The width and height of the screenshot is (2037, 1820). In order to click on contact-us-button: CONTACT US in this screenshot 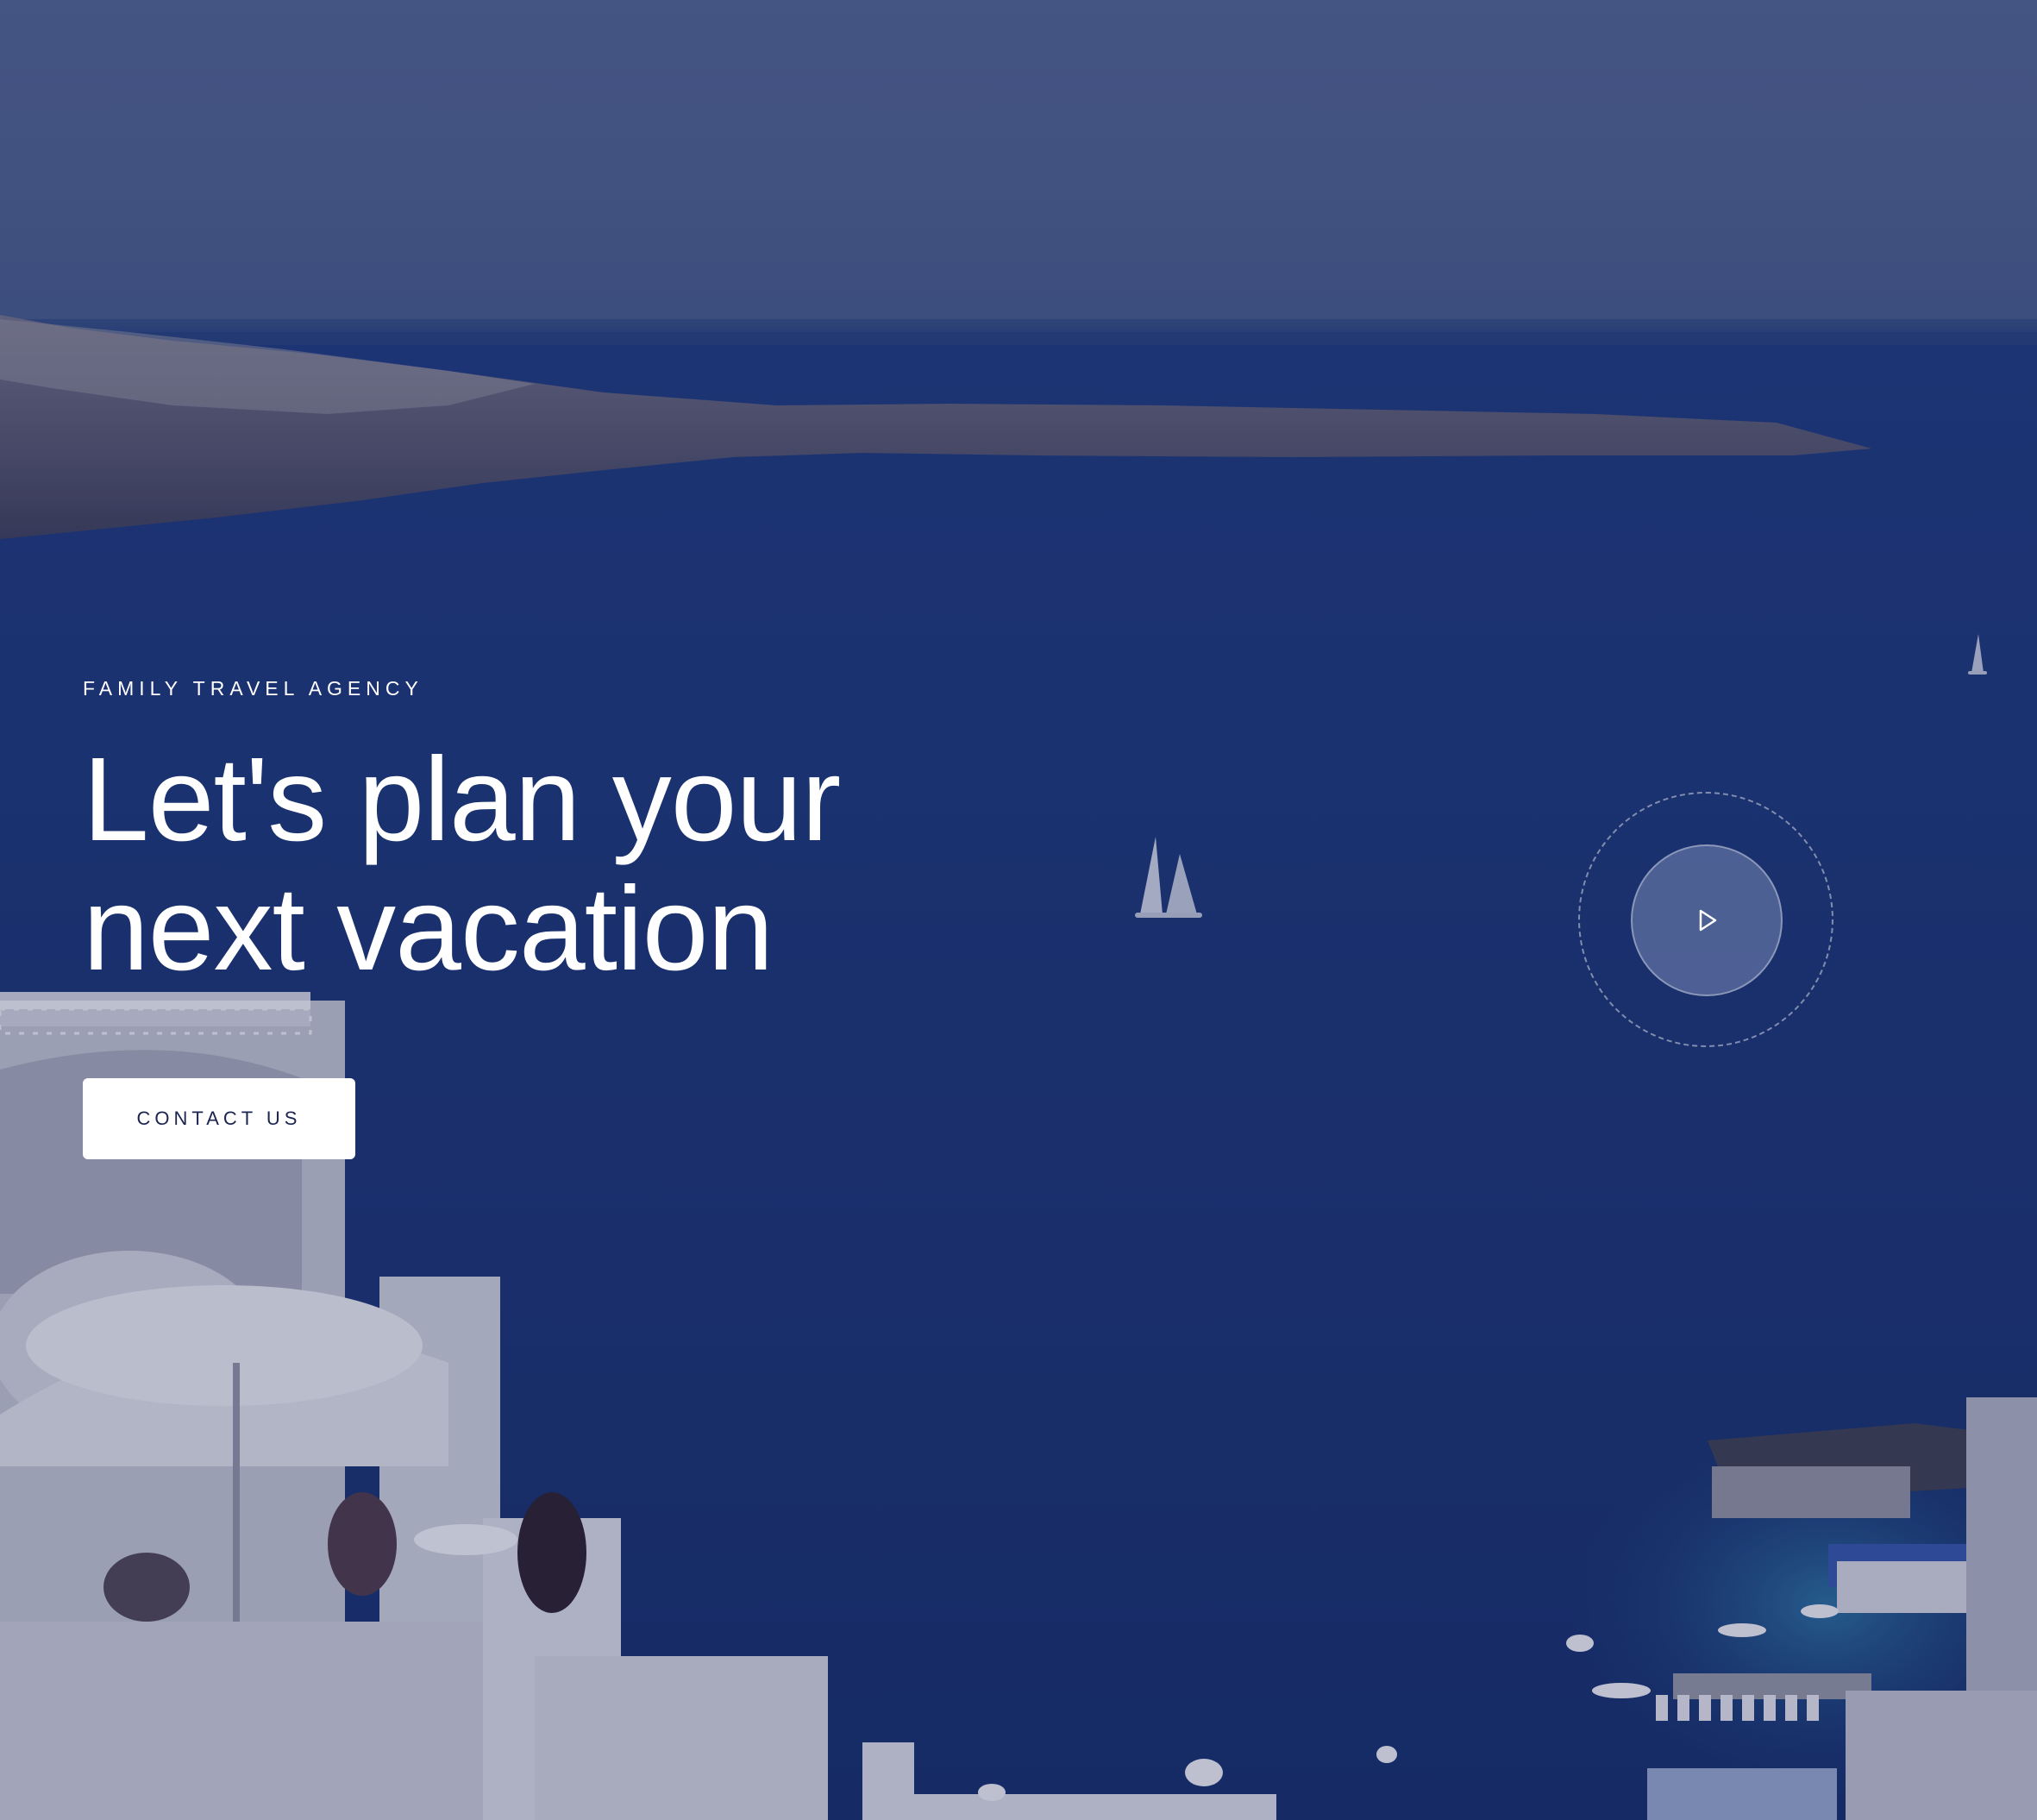, I will do `click(219, 1119)`.